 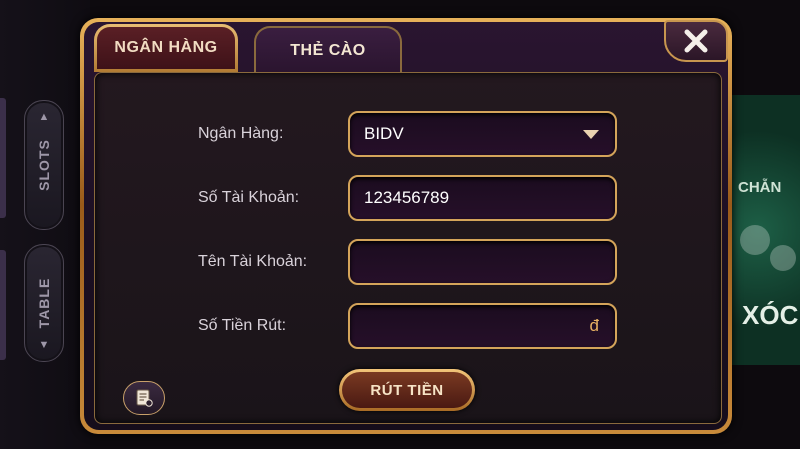 I want to click on bank-select-value: BIDV, so click(x=384, y=133).